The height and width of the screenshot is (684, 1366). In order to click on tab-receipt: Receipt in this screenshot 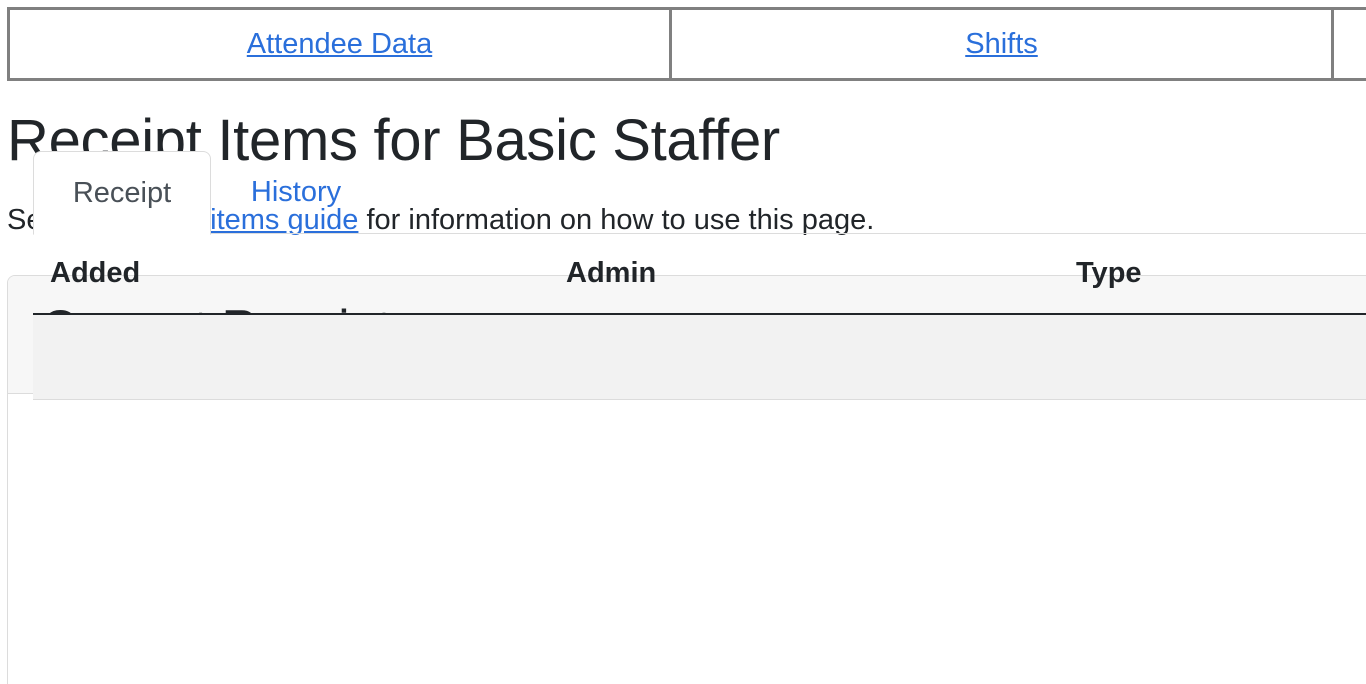, I will do `click(122, 193)`.